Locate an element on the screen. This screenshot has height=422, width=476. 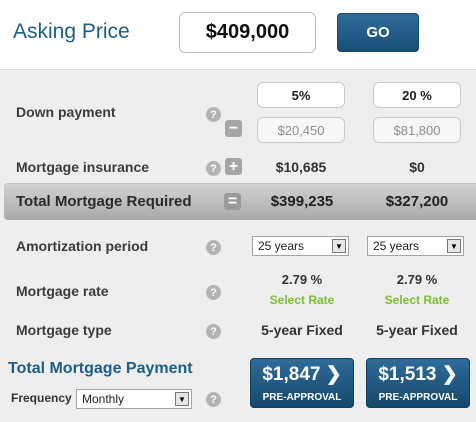
pre-approval-label-1: PRE-APPROVAL is located at coordinates (302, 397).